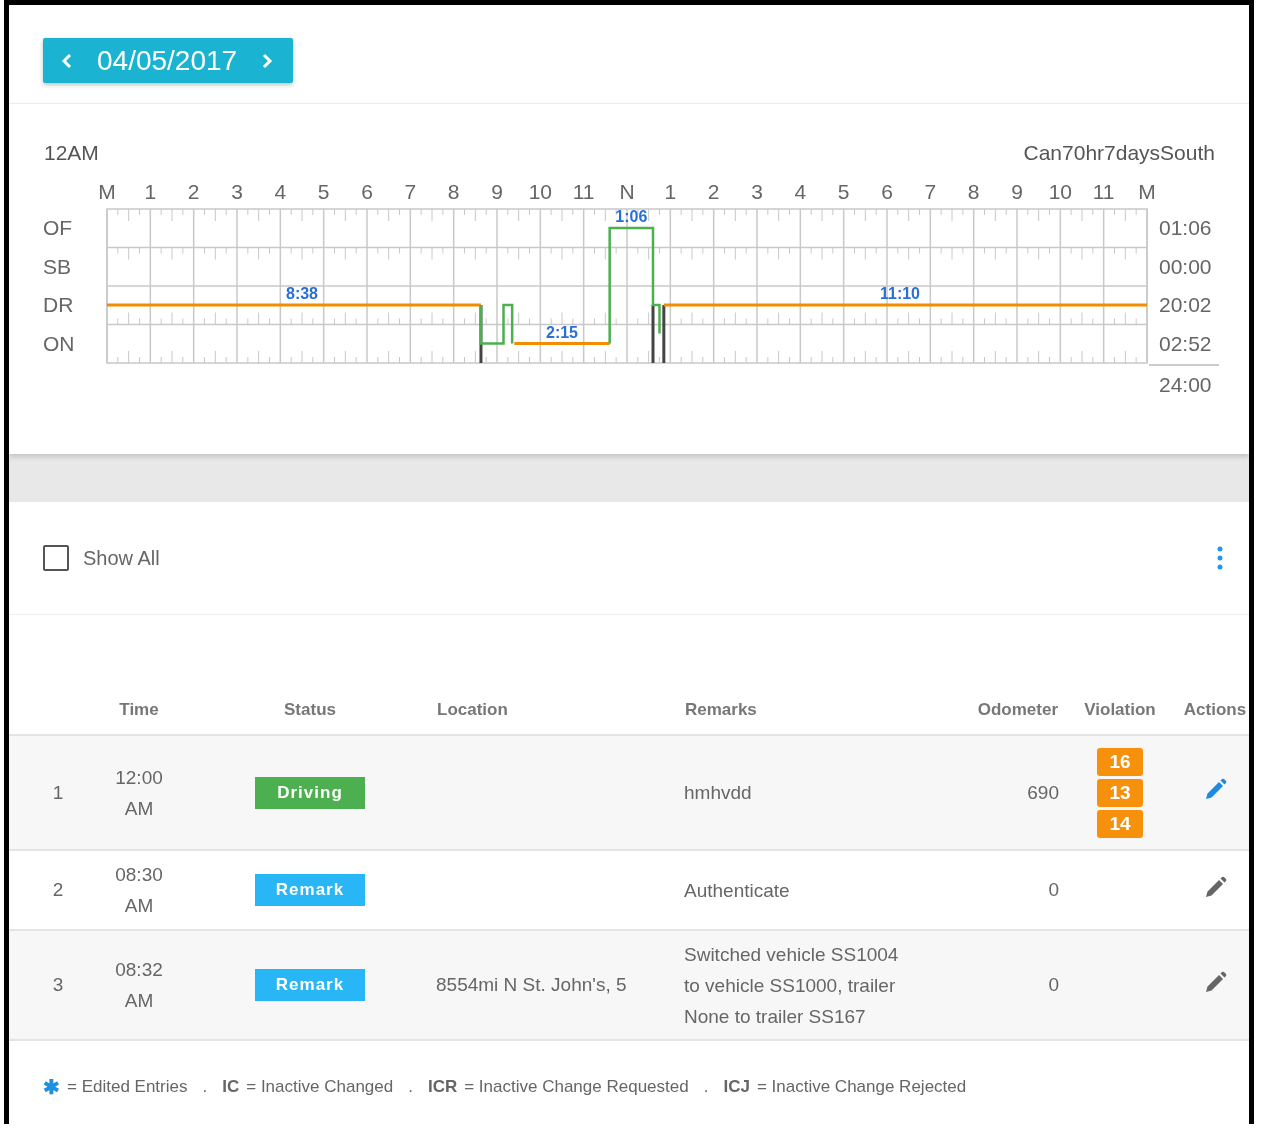  What do you see at coordinates (58, 792) in the screenshot?
I see `row-number: 1` at bounding box center [58, 792].